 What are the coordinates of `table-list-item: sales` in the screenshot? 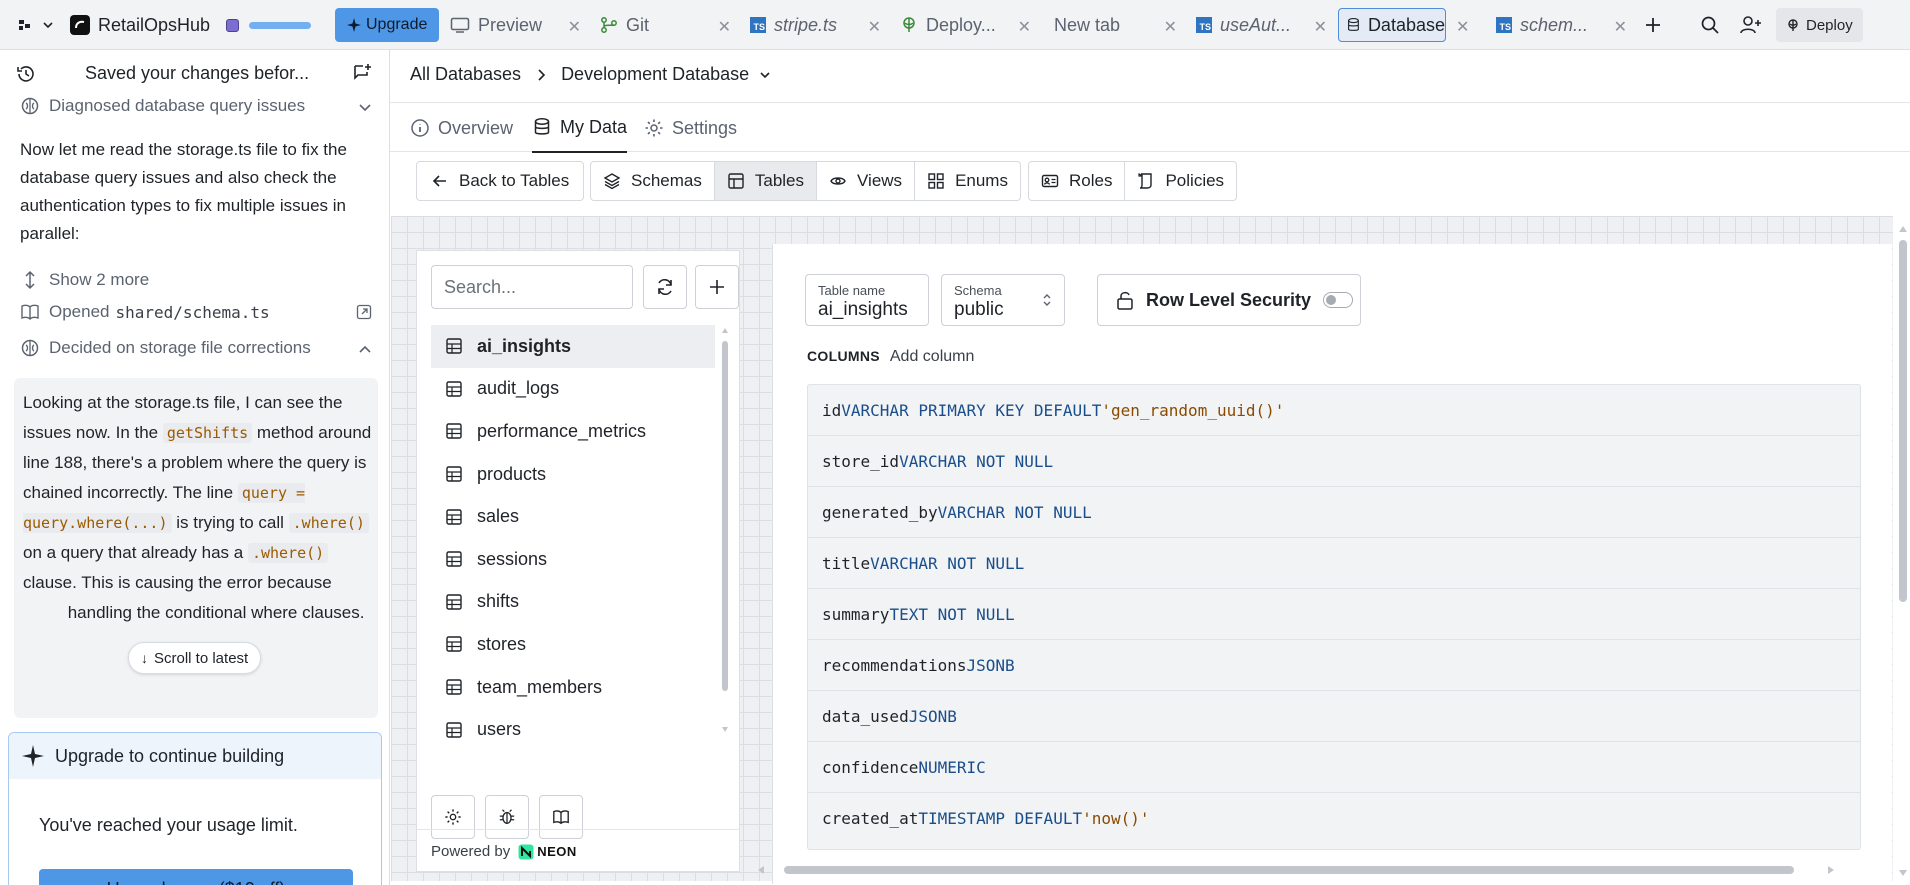 It's located at (573, 516).